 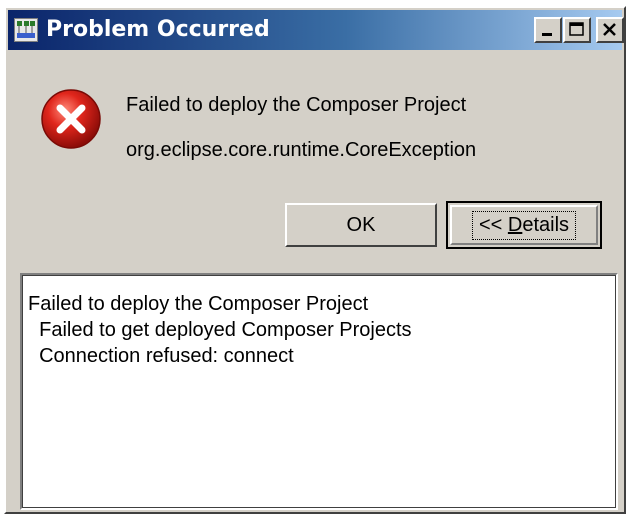 I want to click on details-button-face: << Details, so click(x=524, y=225).